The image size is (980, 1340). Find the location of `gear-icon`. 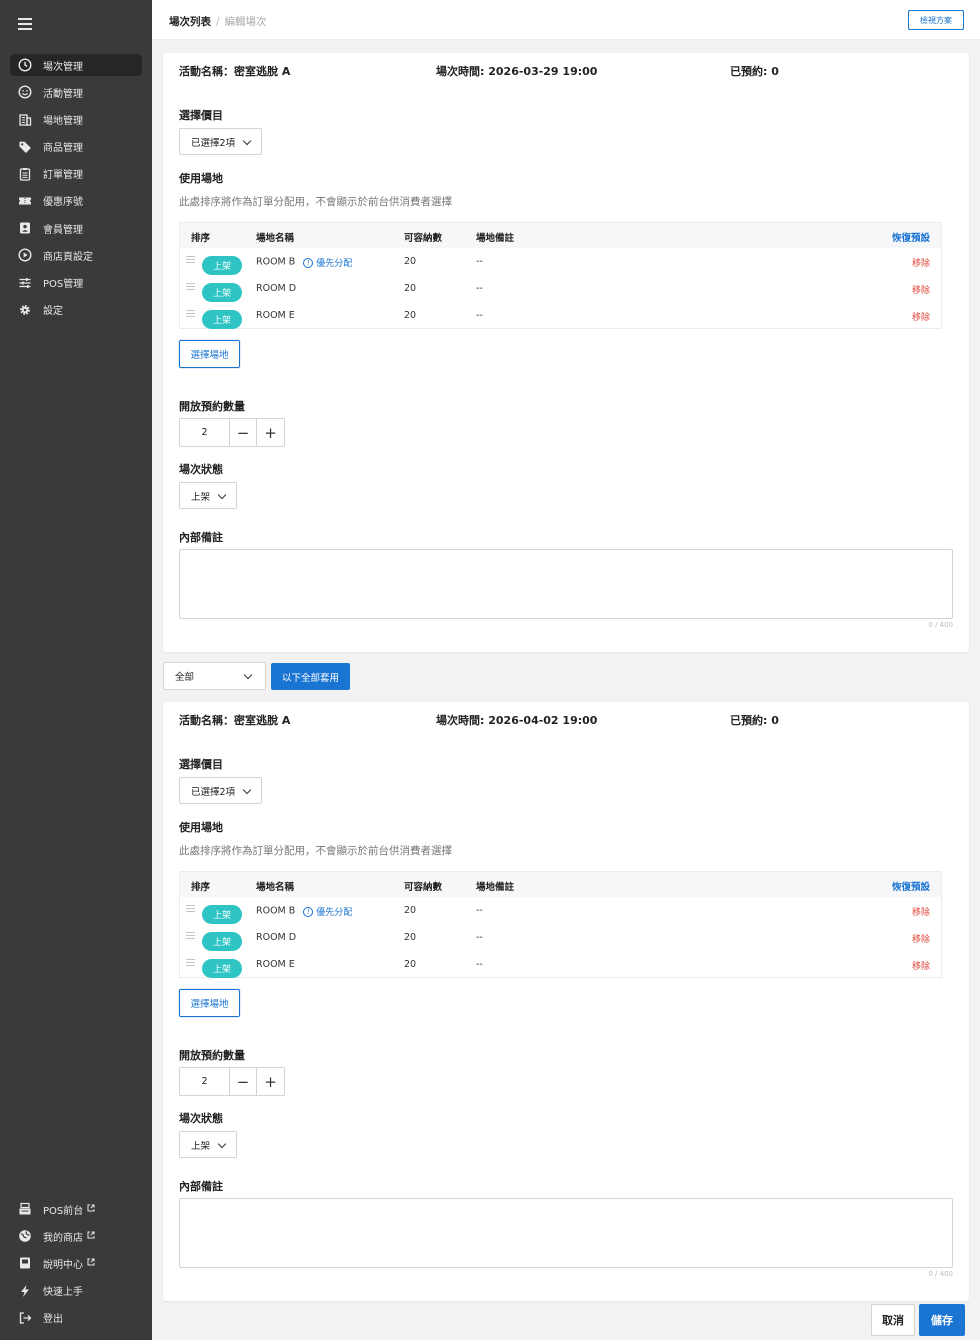

gear-icon is located at coordinates (25, 310).